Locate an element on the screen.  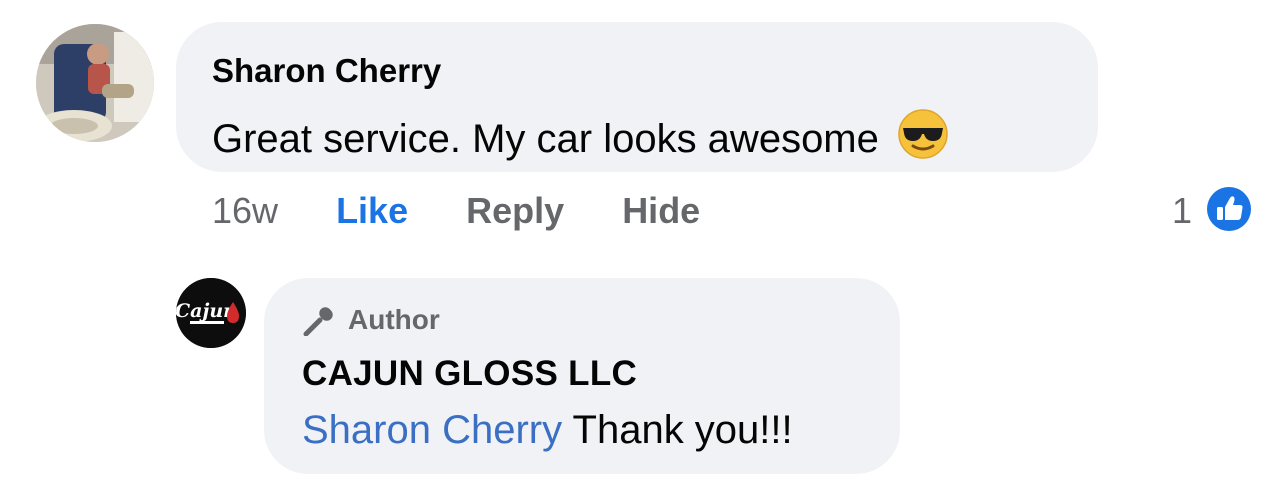
microphone-icon is located at coordinates (318, 322).